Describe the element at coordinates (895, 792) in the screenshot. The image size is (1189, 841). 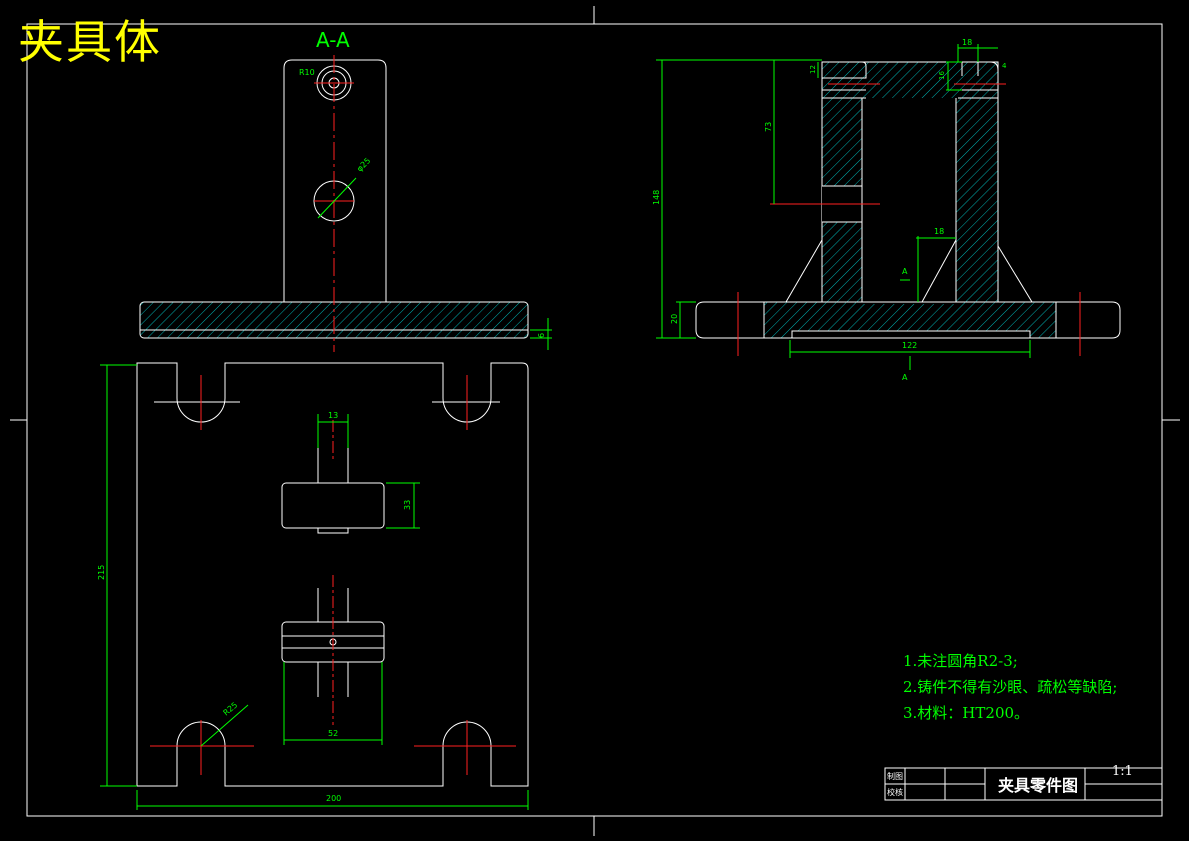
I see `checked-by-label: 校核` at that location.